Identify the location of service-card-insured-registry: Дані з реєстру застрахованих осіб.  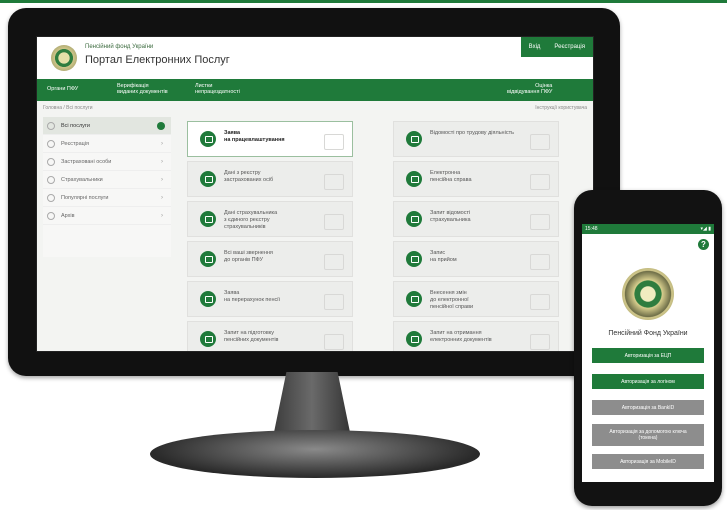
(270, 179).